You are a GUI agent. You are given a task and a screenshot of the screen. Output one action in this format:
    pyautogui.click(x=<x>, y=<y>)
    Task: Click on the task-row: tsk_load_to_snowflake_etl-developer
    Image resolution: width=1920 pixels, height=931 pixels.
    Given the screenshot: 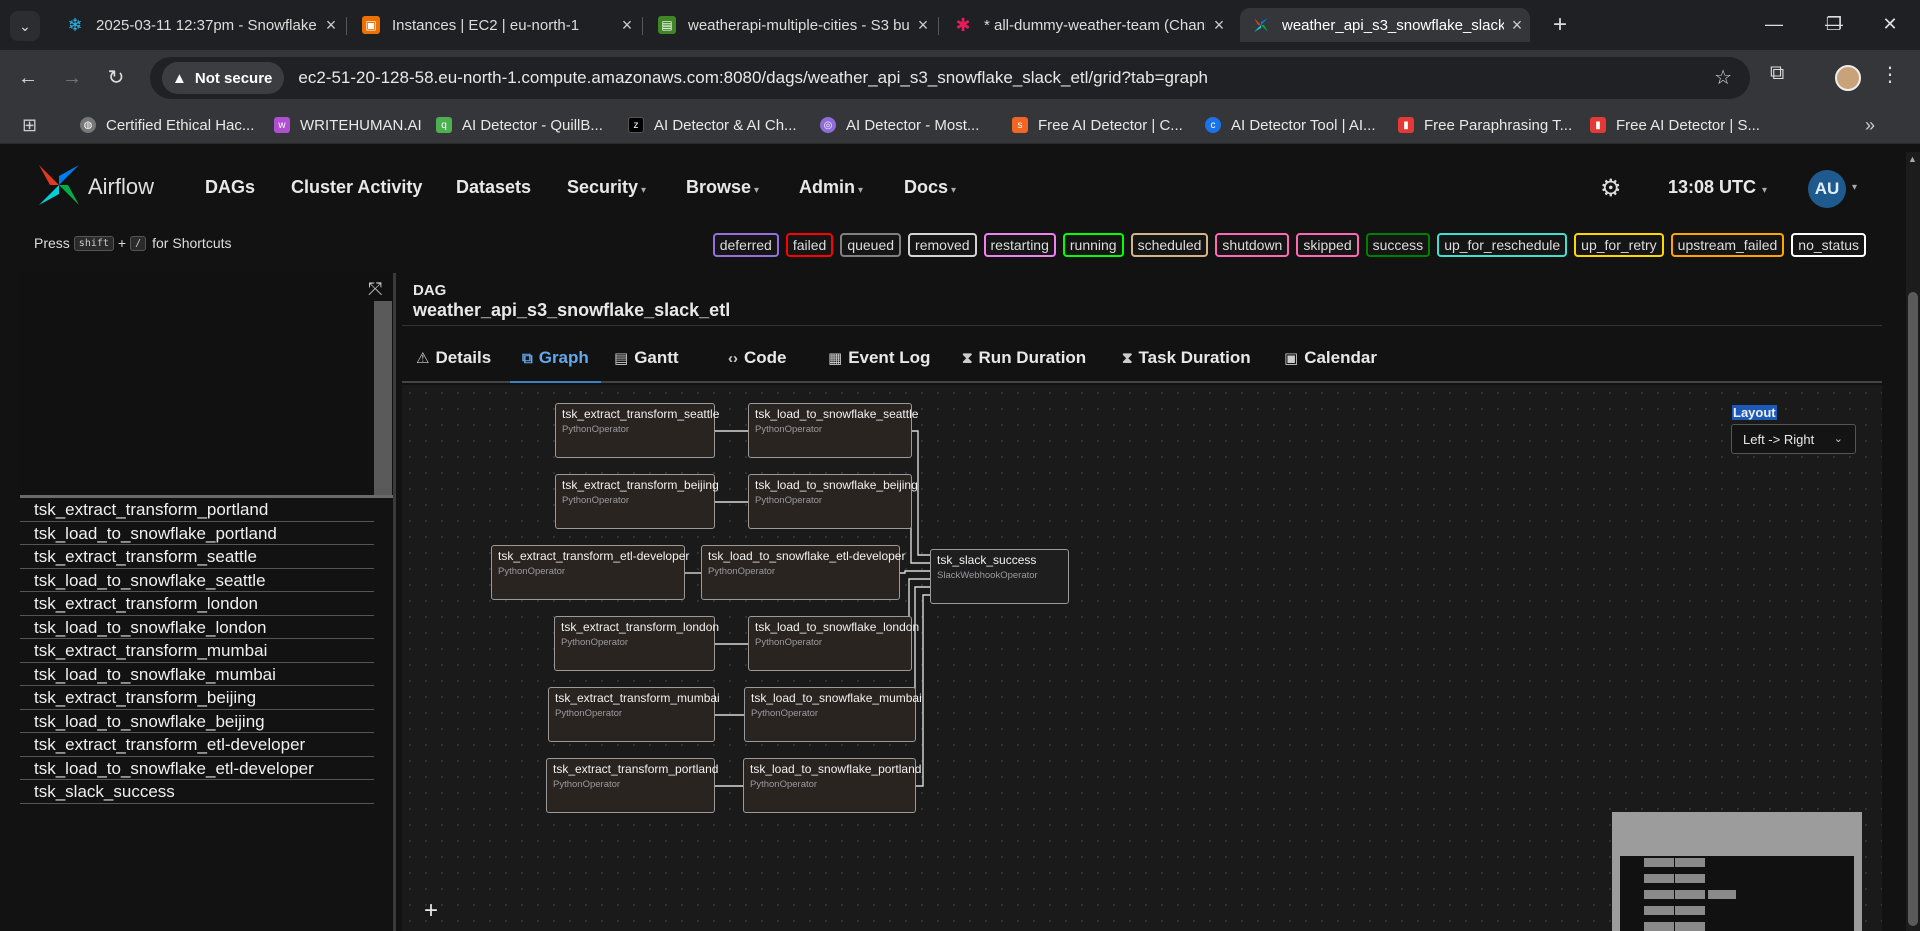 What is the action you would take?
    pyautogui.click(x=197, y=768)
    